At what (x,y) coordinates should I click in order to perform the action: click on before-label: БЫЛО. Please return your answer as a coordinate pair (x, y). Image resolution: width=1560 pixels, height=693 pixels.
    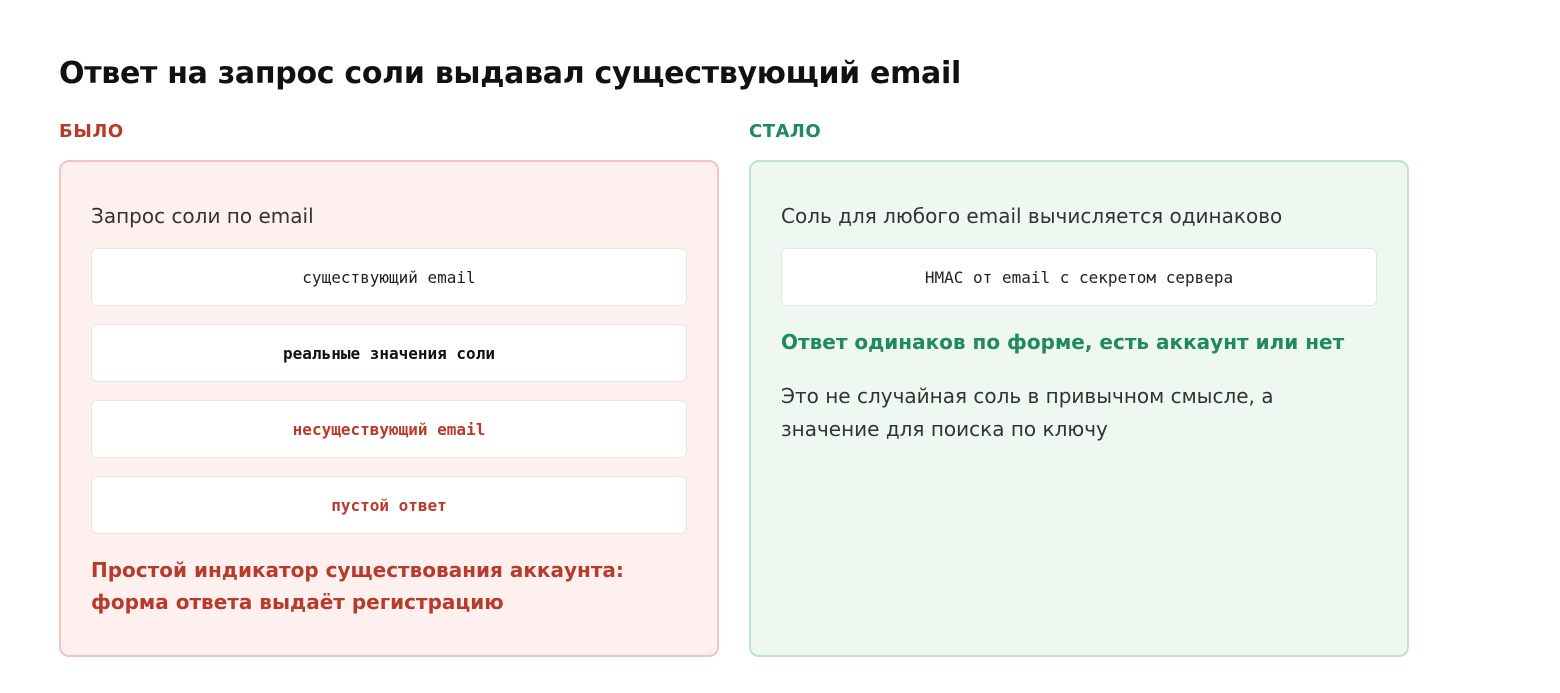
    Looking at the image, I should click on (91, 131).